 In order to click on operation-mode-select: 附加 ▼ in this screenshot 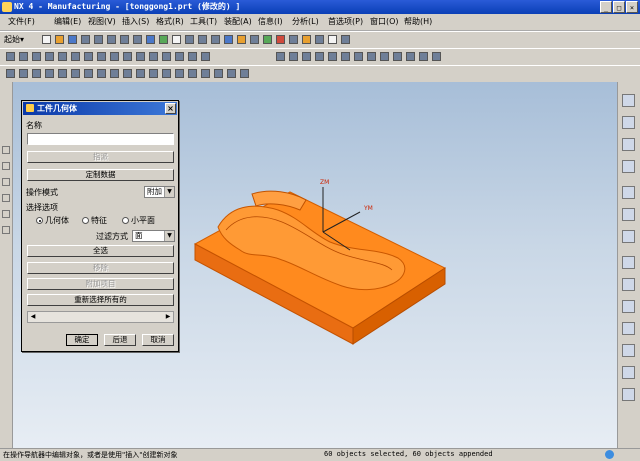, I will do `click(159, 192)`.